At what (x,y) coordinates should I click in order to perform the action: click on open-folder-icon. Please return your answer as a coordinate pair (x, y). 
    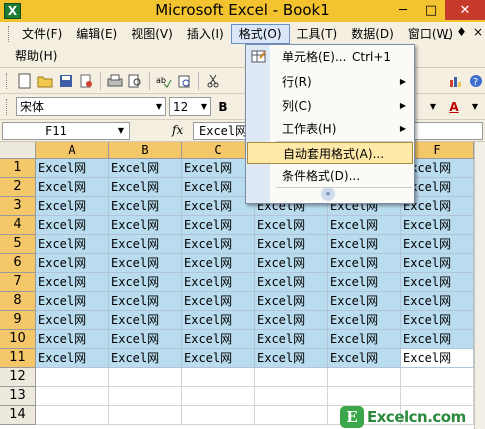
    Looking at the image, I should click on (45, 81).